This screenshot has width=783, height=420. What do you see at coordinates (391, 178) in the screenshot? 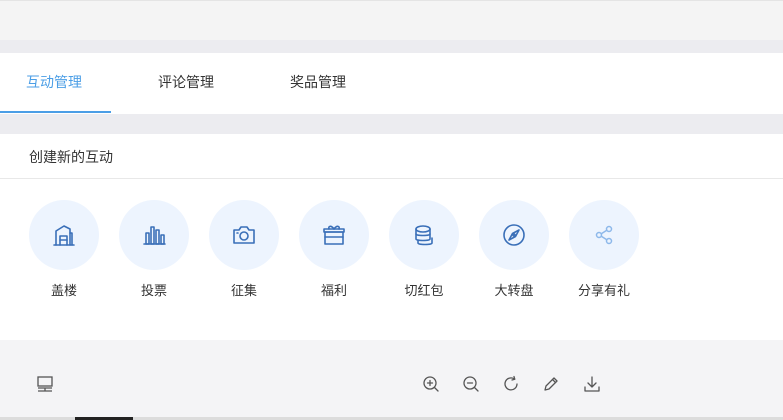
I see `divider` at bounding box center [391, 178].